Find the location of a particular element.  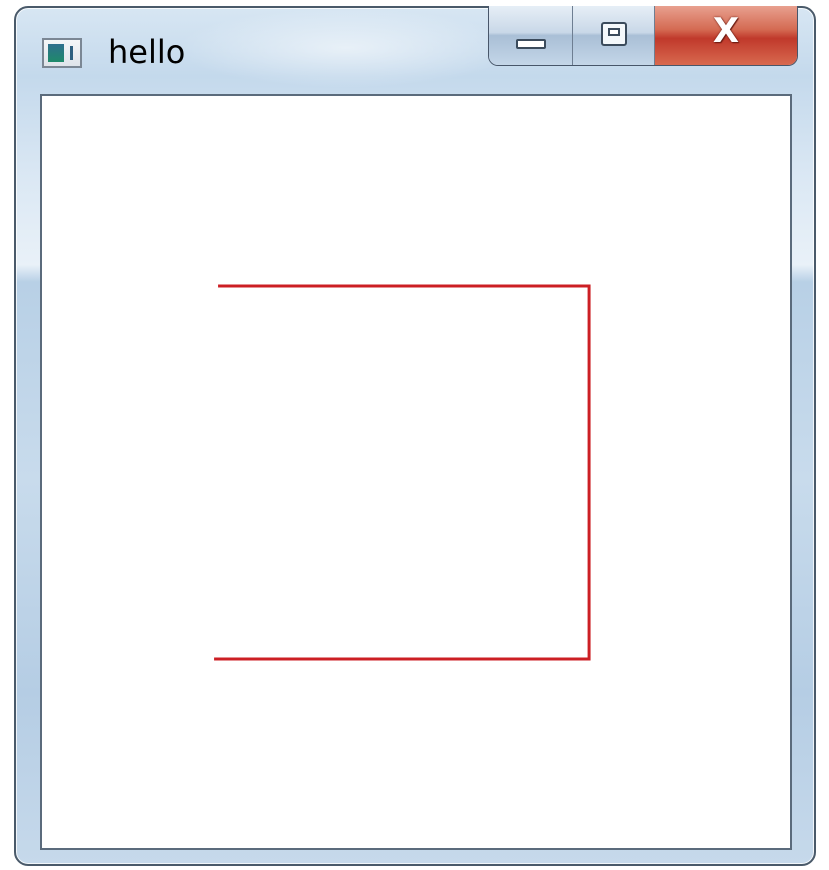

close-icon: X is located at coordinates (726, 30).